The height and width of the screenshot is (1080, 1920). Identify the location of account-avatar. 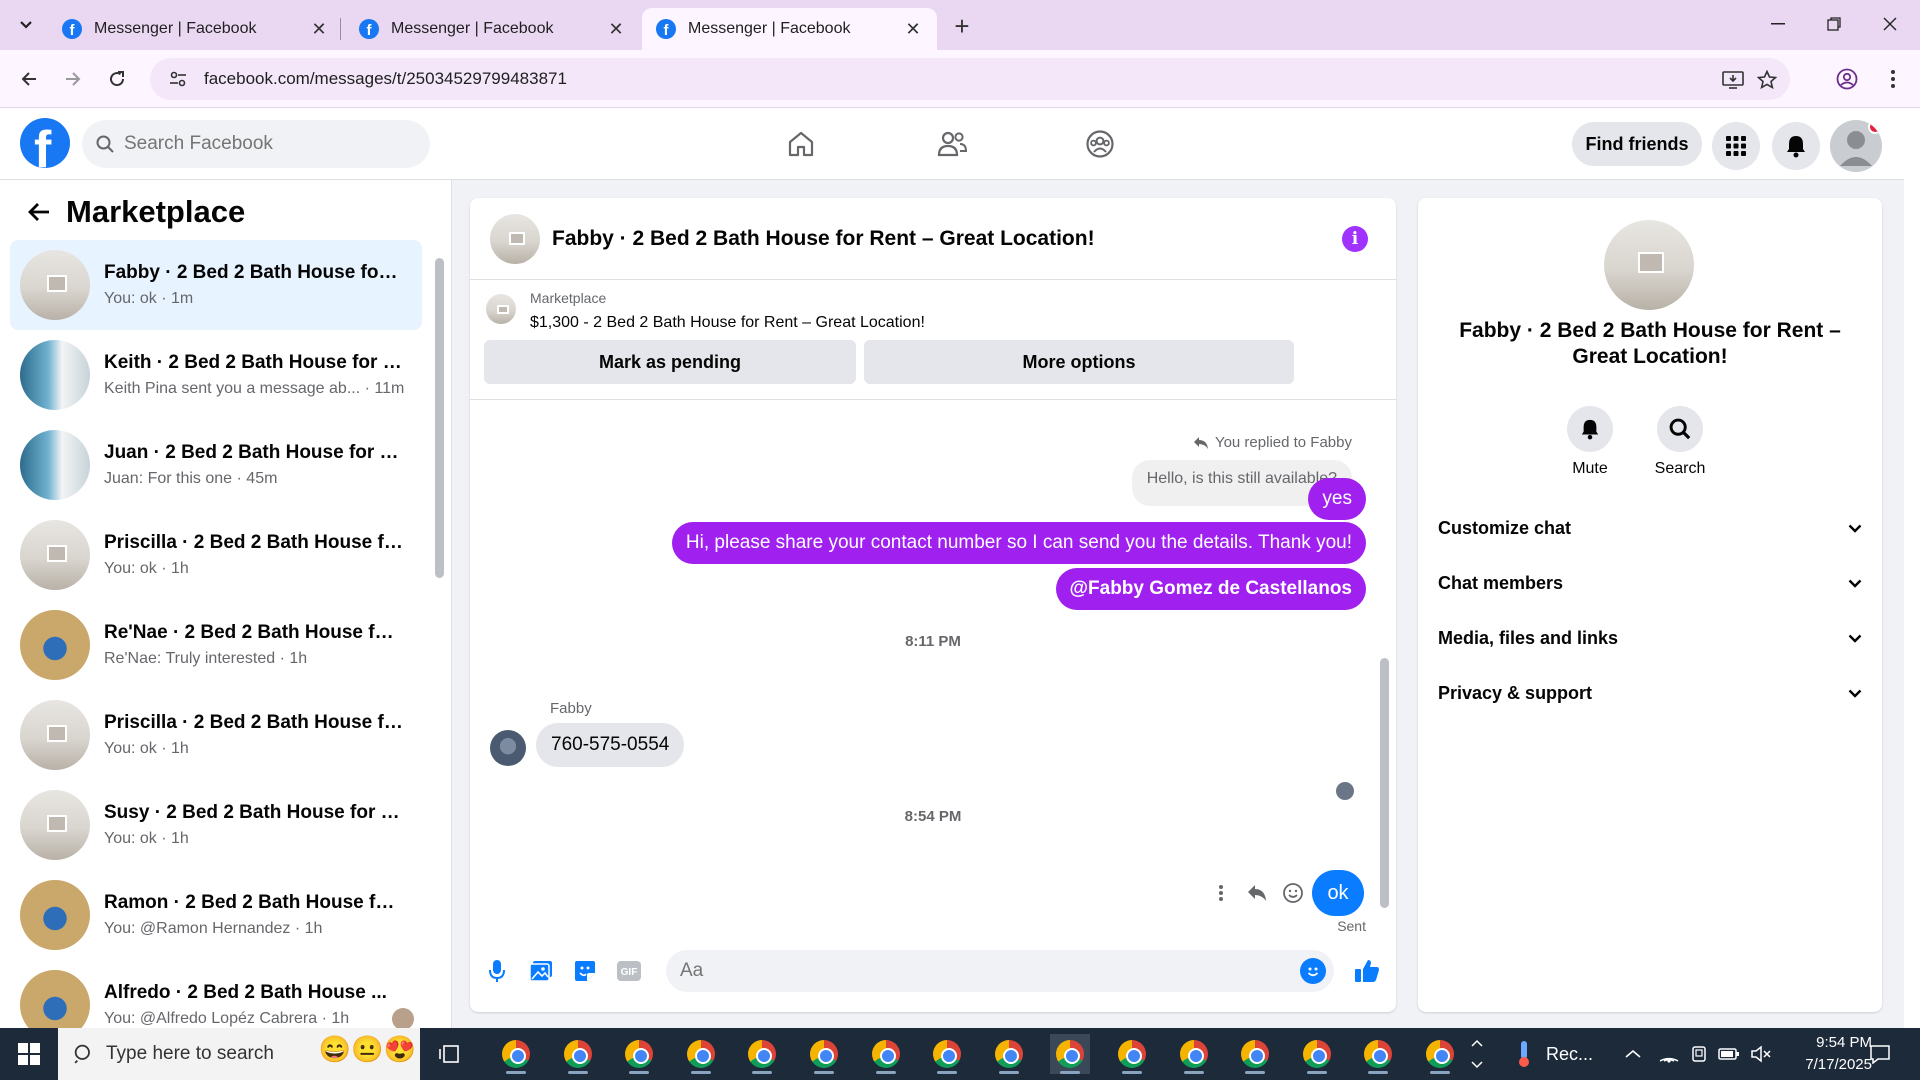
(1856, 146).